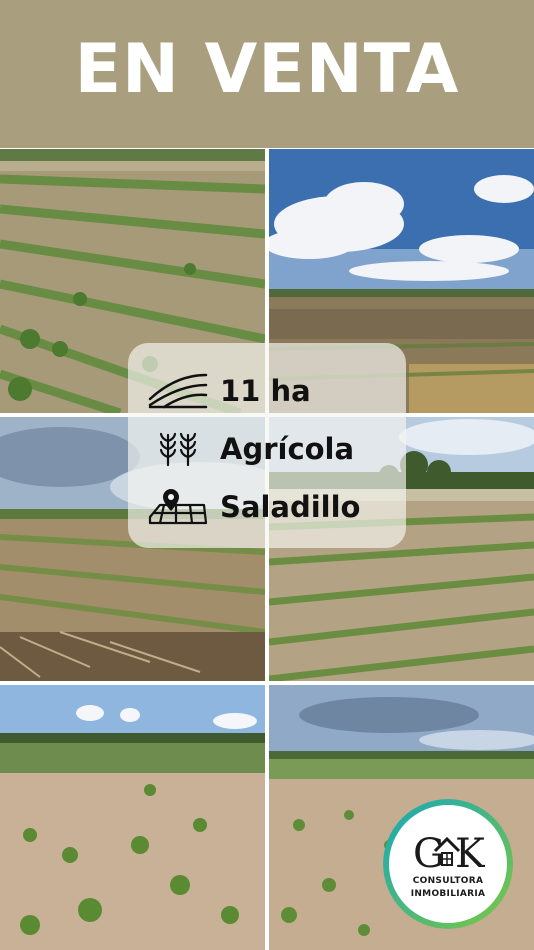 The image size is (534, 950). I want to click on company-logo: G K CONSULTORA INMOBILIARIA, so click(448, 864).